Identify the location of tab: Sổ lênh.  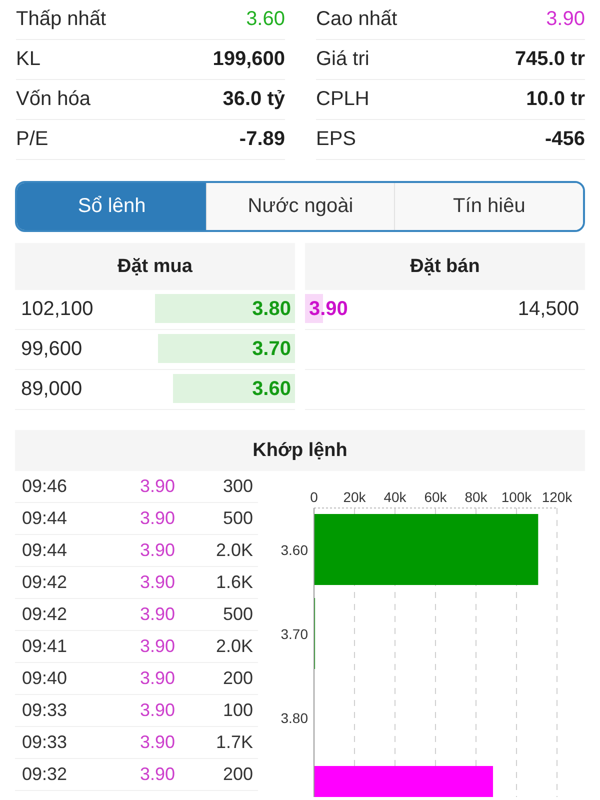
(111, 206).